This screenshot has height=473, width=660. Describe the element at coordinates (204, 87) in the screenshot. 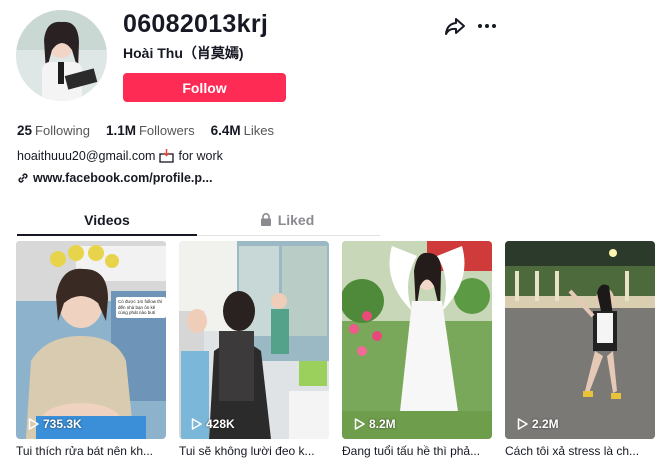

I see `follow-button: Follow` at that location.